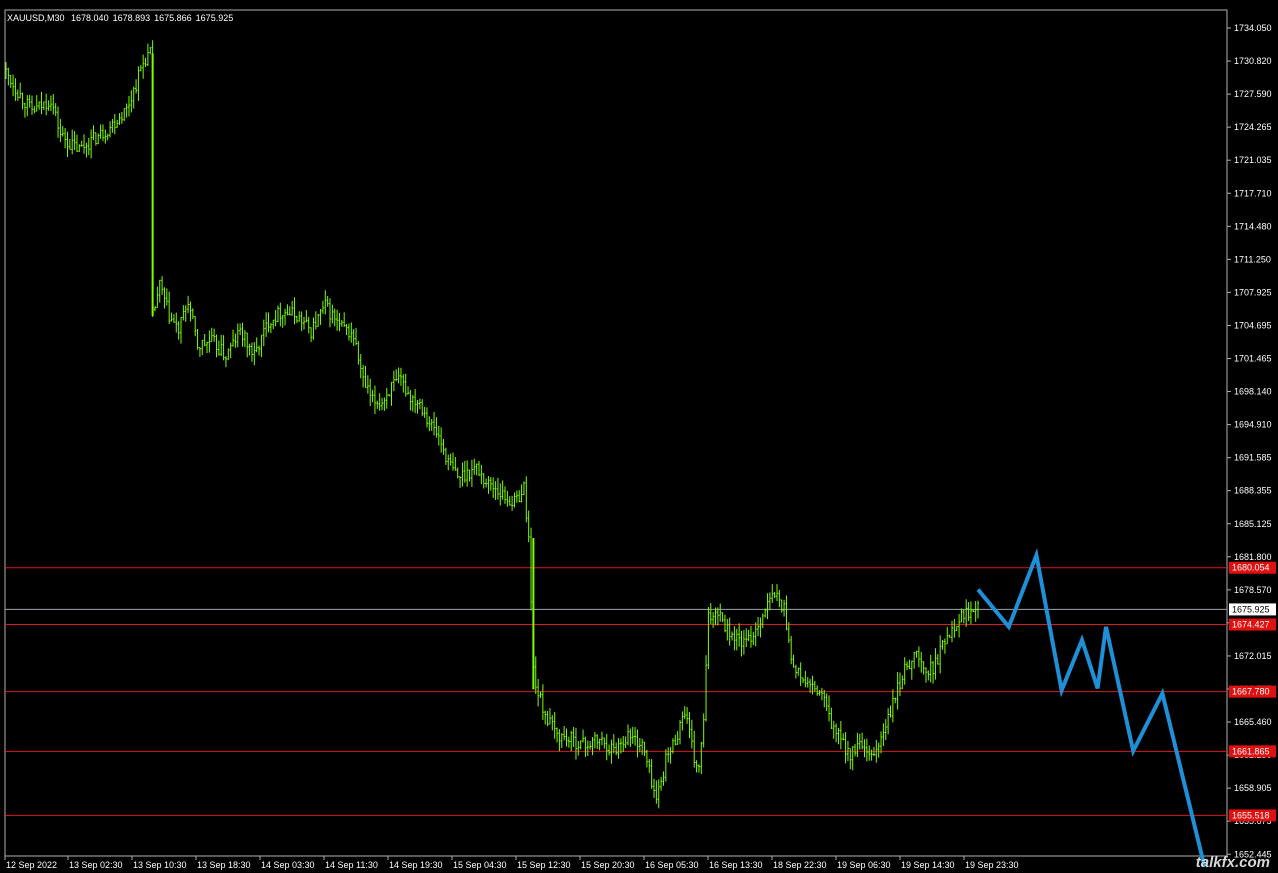  Describe the element at coordinates (928, 865) in the screenshot. I see `time-tick-label: 19 Sep 14:30` at that location.